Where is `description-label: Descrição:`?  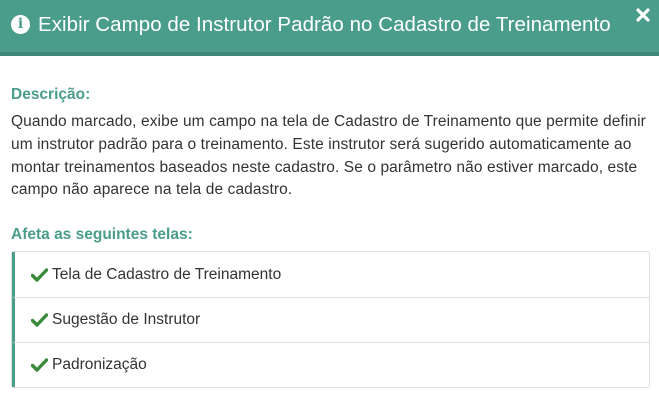 description-label: Descrição: is located at coordinates (51, 94).